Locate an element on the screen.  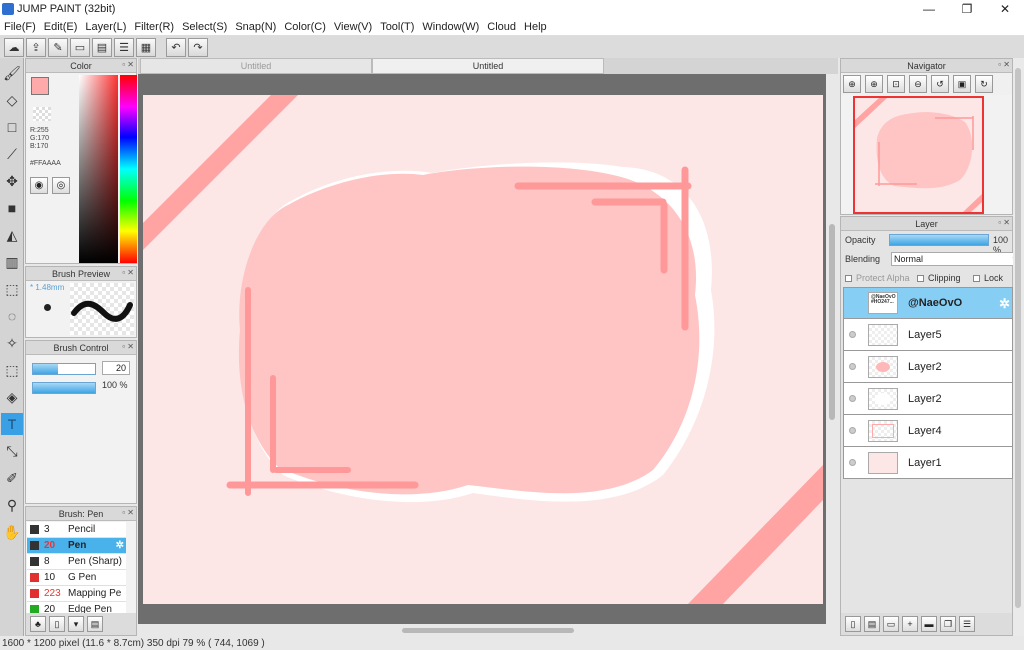
brush-size-input: 20 is located at coordinates (116, 368).